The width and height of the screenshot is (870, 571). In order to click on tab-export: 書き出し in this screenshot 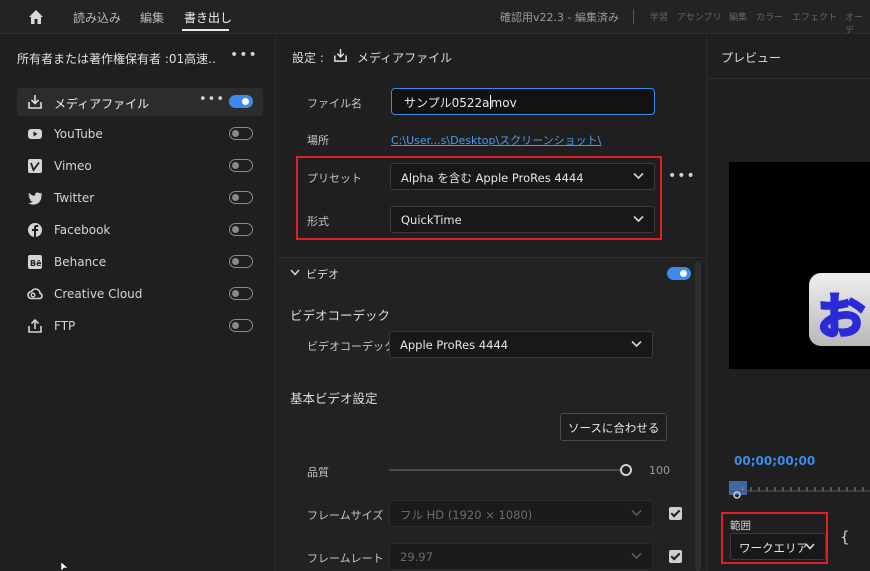, I will do `click(208, 17)`.